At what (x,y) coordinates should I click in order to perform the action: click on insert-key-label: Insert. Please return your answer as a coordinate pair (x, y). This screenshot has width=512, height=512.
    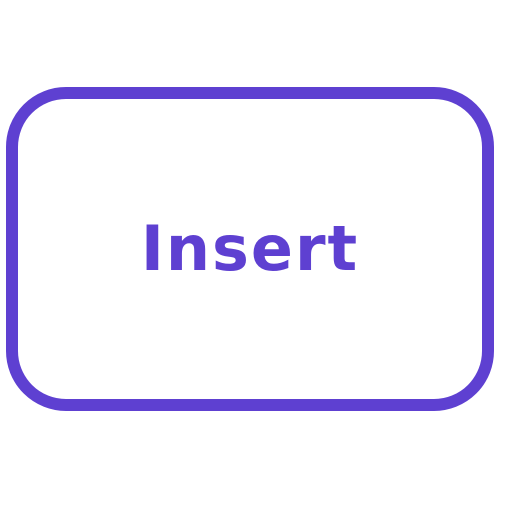
    Looking at the image, I should click on (250, 248).